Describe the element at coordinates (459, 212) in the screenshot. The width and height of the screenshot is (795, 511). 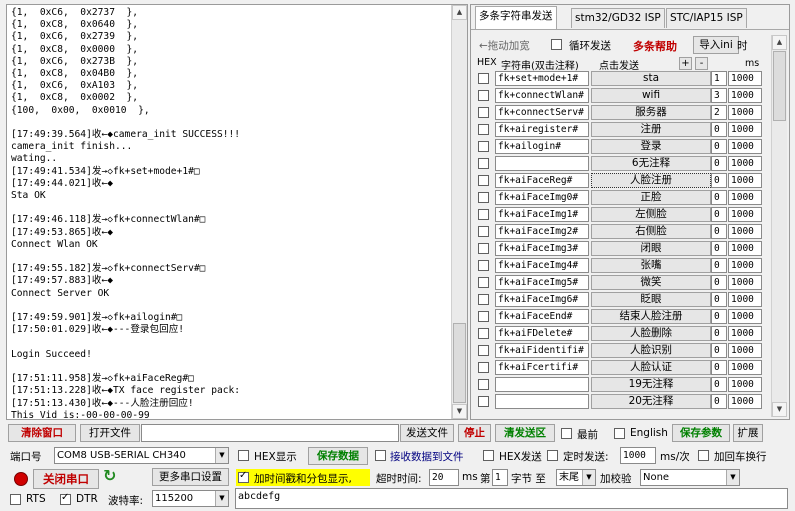
I see `receive-scrollbar: ▲ ▼` at that location.